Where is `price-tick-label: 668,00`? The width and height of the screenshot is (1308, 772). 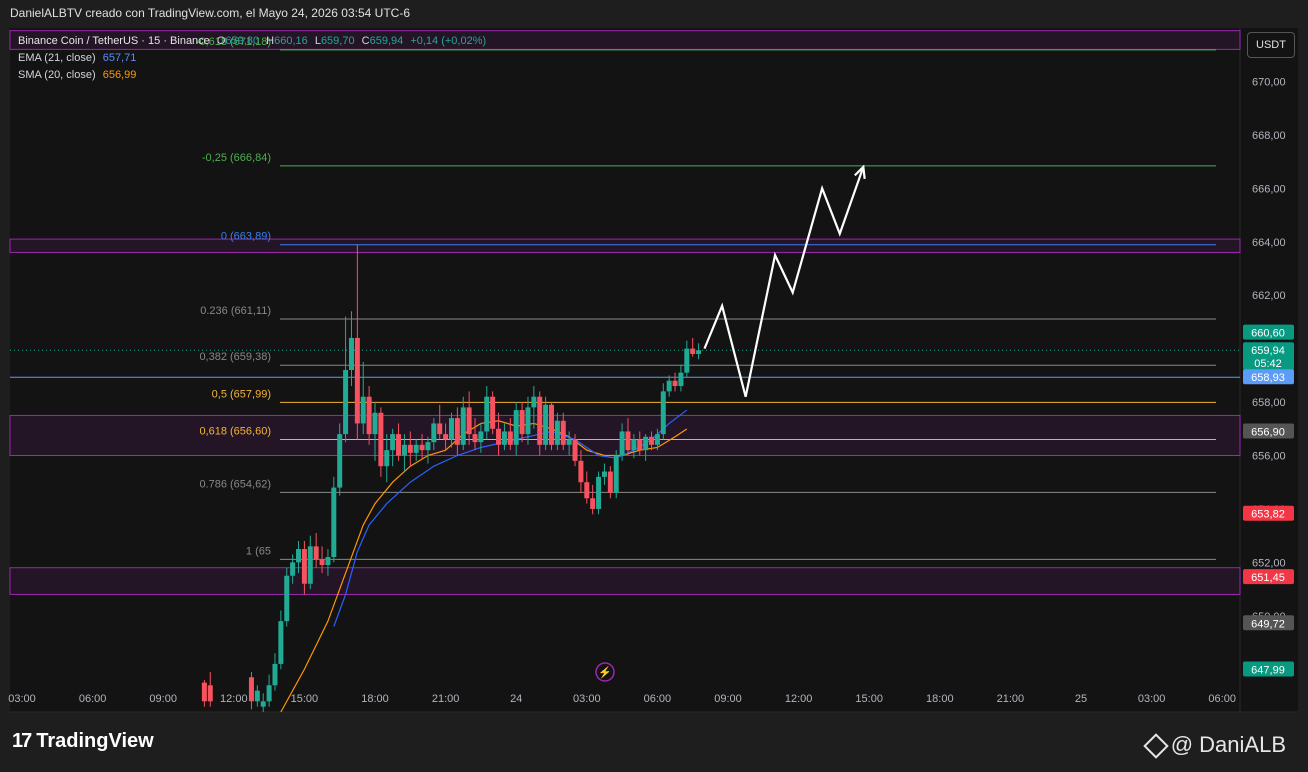 price-tick-label: 668,00 is located at coordinates (1269, 136).